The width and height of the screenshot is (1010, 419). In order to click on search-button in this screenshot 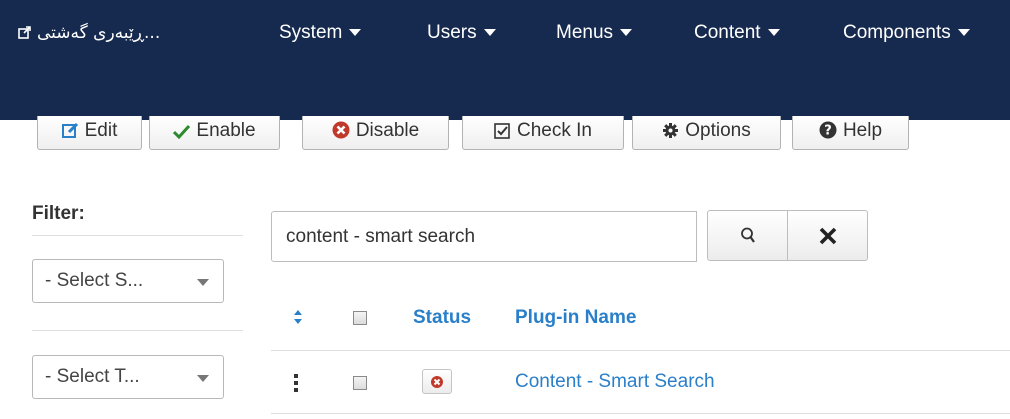, I will do `click(747, 235)`.